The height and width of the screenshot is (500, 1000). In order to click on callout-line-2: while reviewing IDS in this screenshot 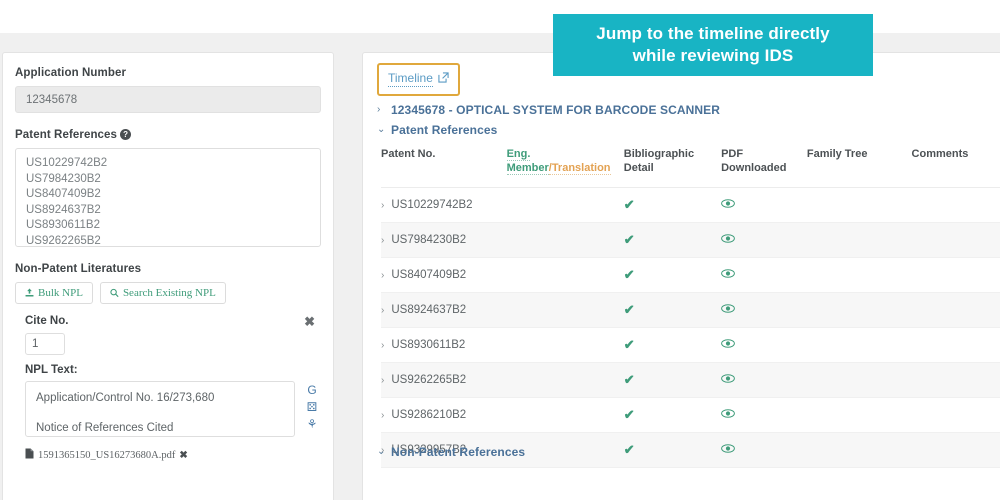, I will do `click(713, 55)`.